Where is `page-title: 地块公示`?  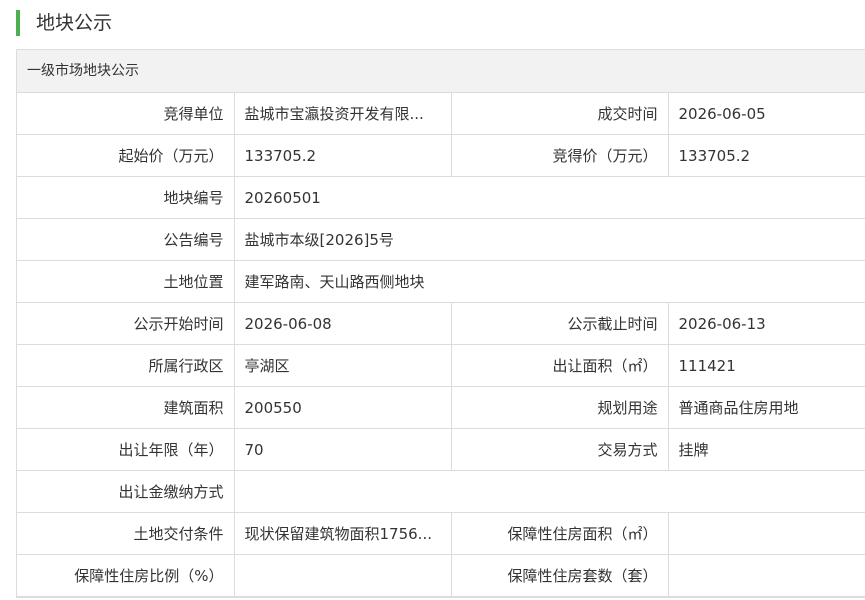
page-title: 地块公示 is located at coordinates (64, 23).